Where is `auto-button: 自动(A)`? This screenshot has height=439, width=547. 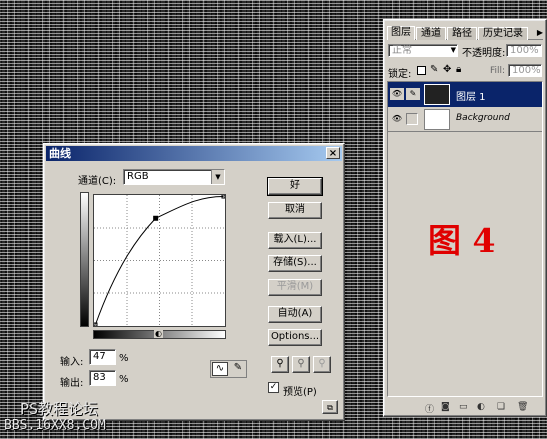 auto-button: 自动(A) is located at coordinates (295, 314).